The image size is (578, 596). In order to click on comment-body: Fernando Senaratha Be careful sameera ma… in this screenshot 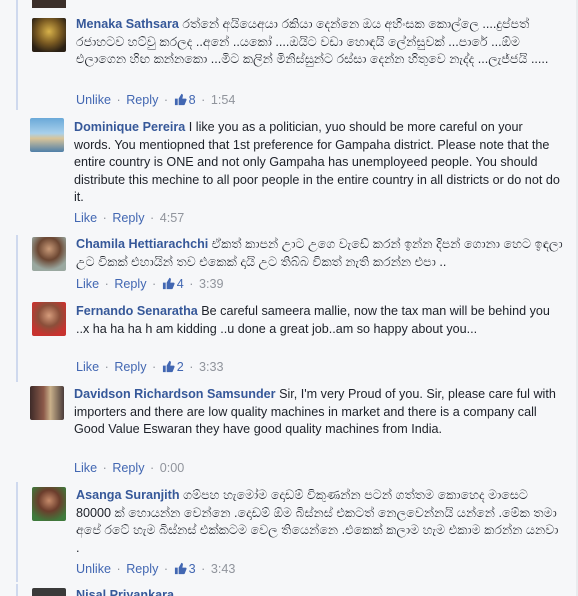, I will do `click(320, 320)`.